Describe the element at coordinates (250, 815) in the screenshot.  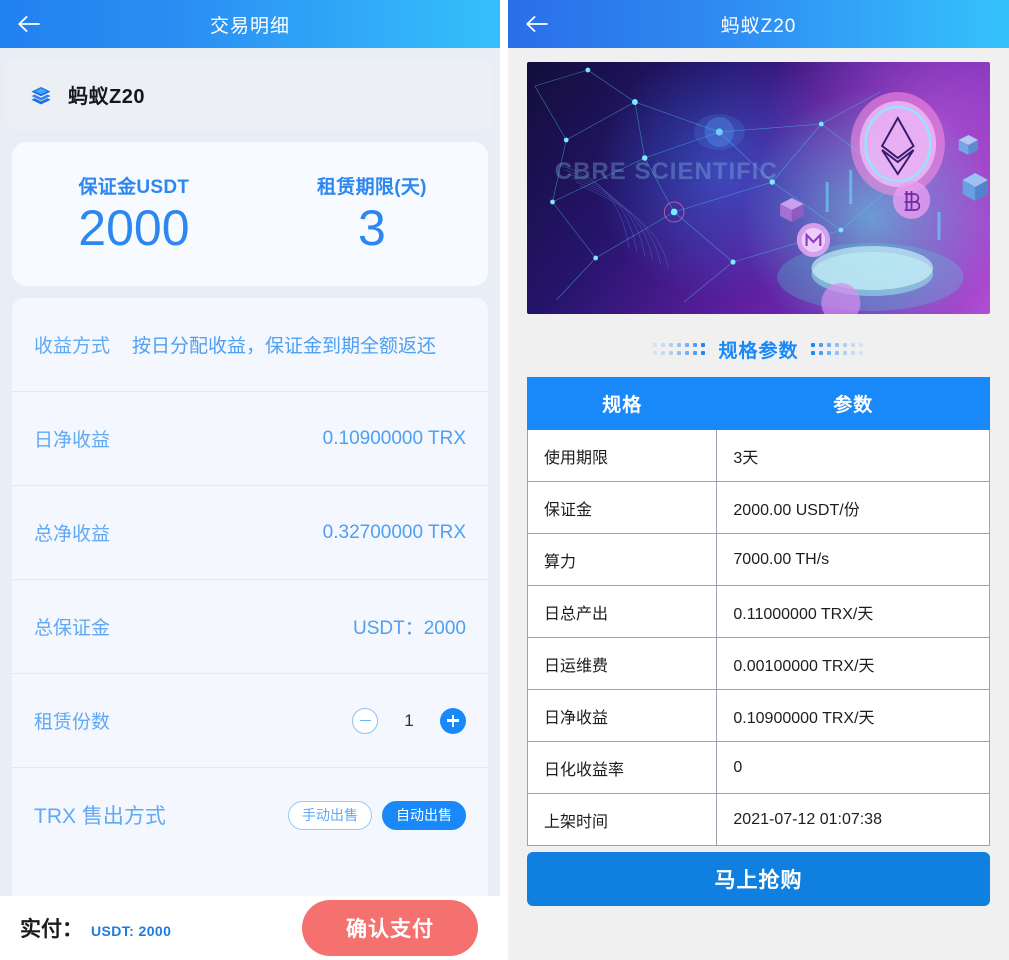
I see `detail-row-sell-method: TRX 售出方式 手动出售 自动出售` at that location.